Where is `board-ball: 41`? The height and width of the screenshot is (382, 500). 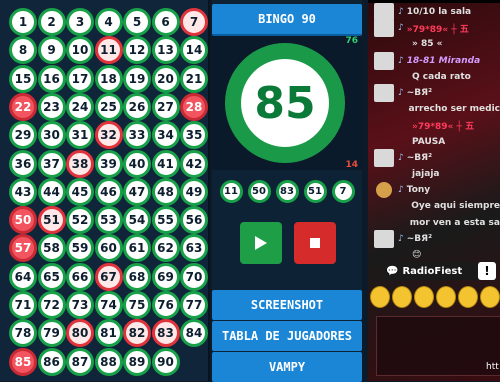
board-ball: 41 is located at coordinates (166, 164).